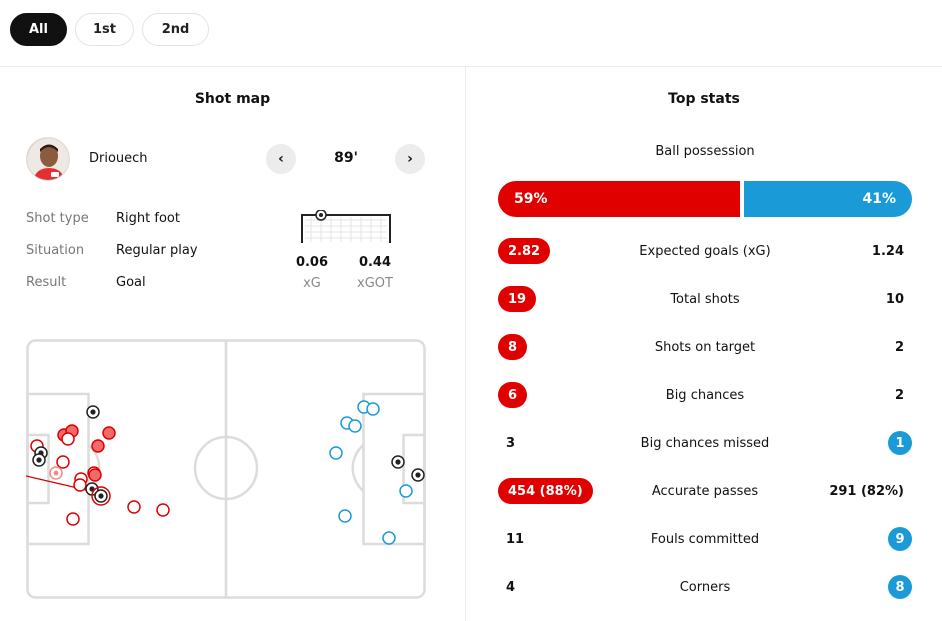  I want to click on stat-name: Total shots, so click(705, 299).